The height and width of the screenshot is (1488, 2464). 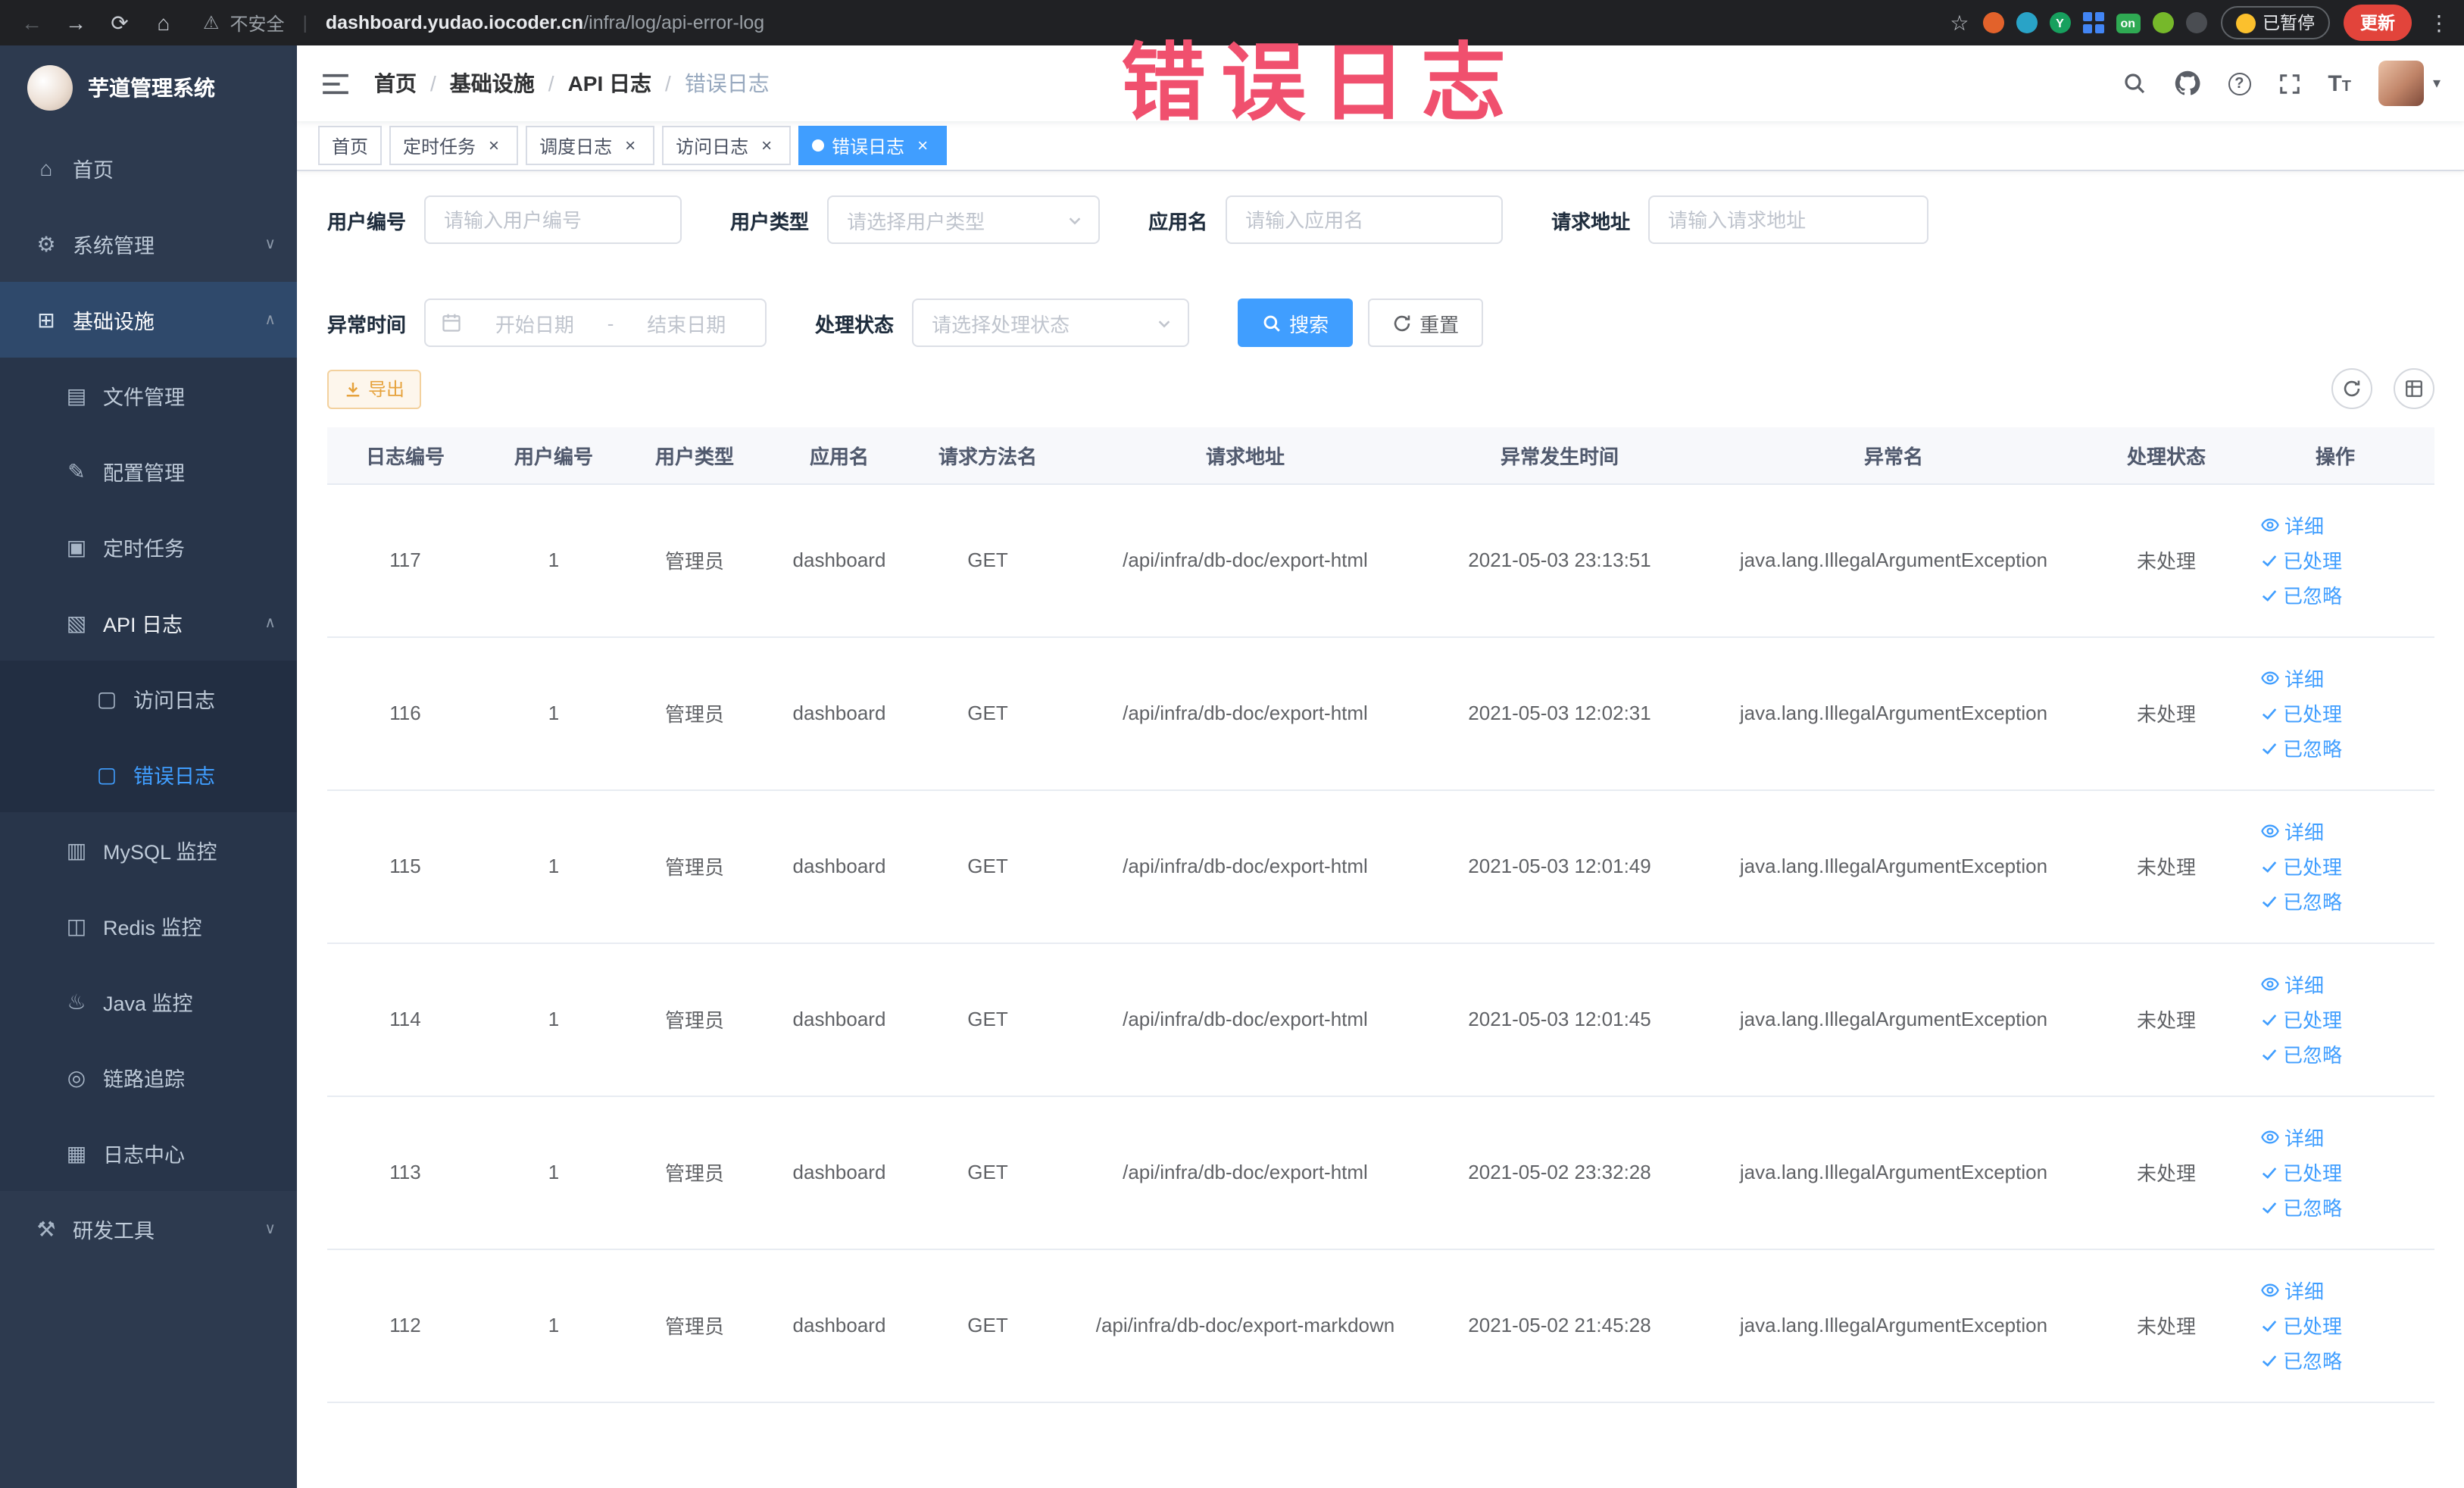 I want to click on java-icon: ♨, so click(x=76, y=1001).